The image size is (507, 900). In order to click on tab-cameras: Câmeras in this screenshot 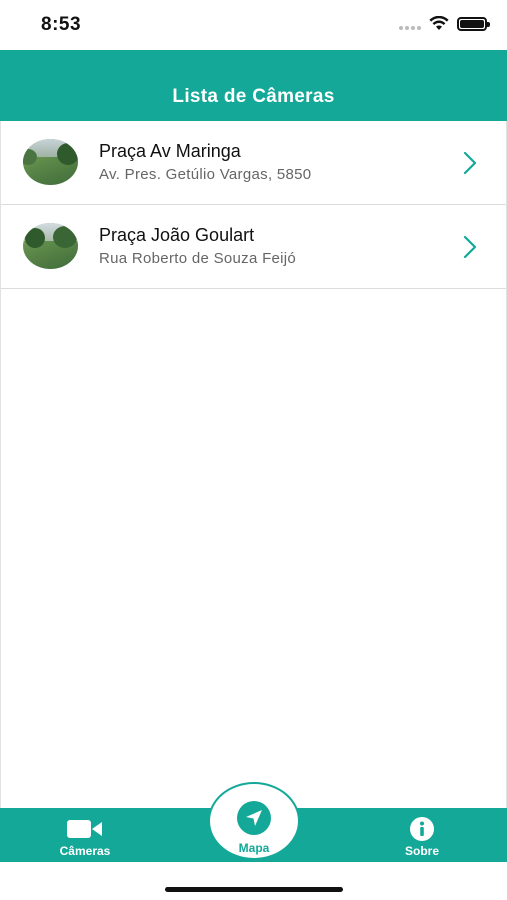, I will do `click(85, 835)`.